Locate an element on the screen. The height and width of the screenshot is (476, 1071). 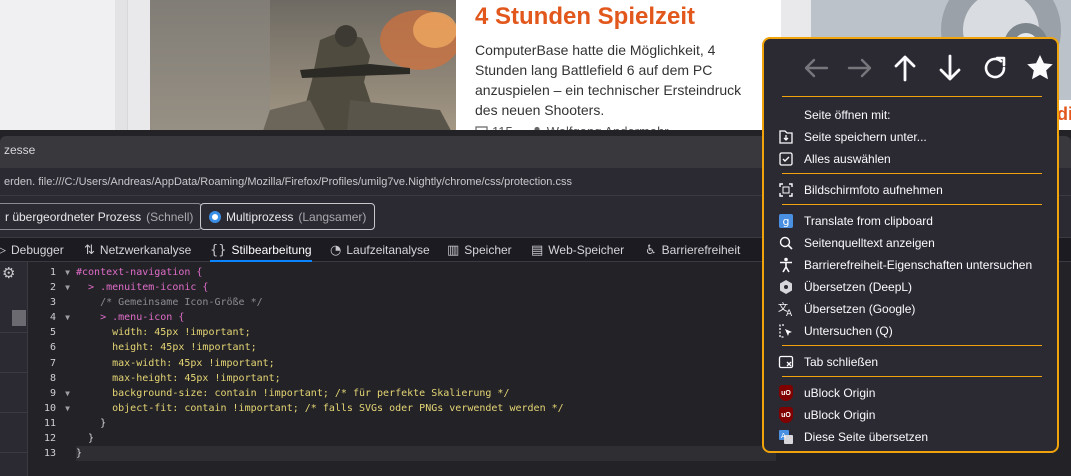
tab-label: Web-Speicher is located at coordinates (586, 250).